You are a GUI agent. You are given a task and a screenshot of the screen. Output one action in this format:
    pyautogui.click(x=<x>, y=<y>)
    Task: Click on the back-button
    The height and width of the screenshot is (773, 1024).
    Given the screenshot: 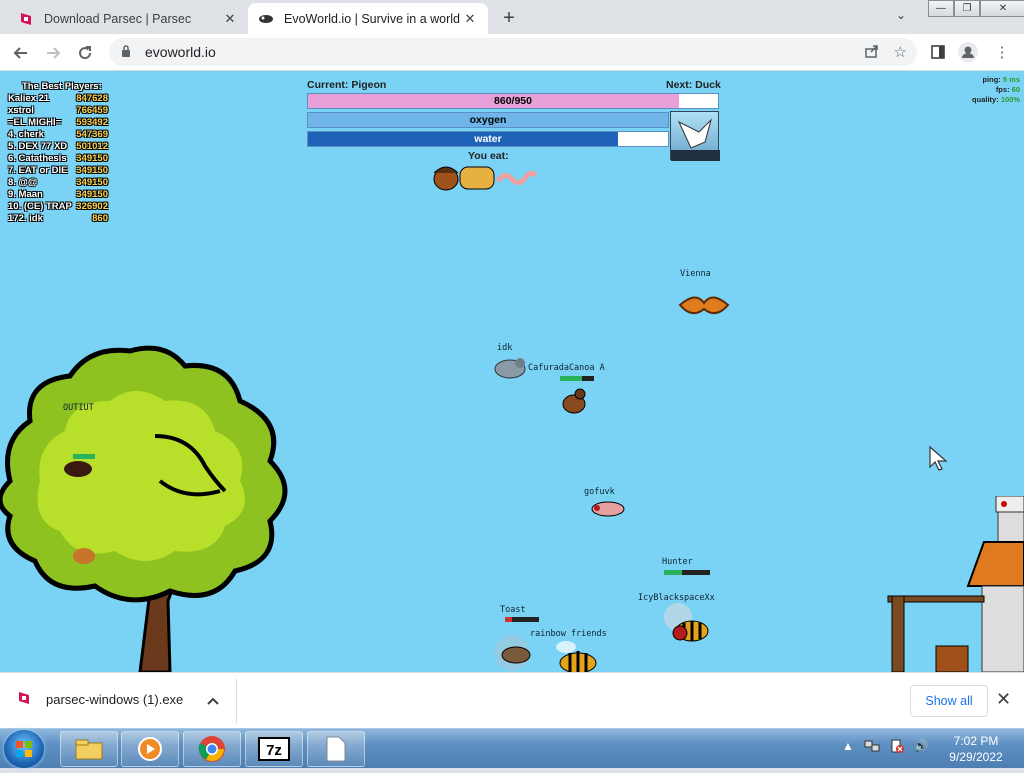 What is the action you would take?
    pyautogui.click(x=21, y=53)
    